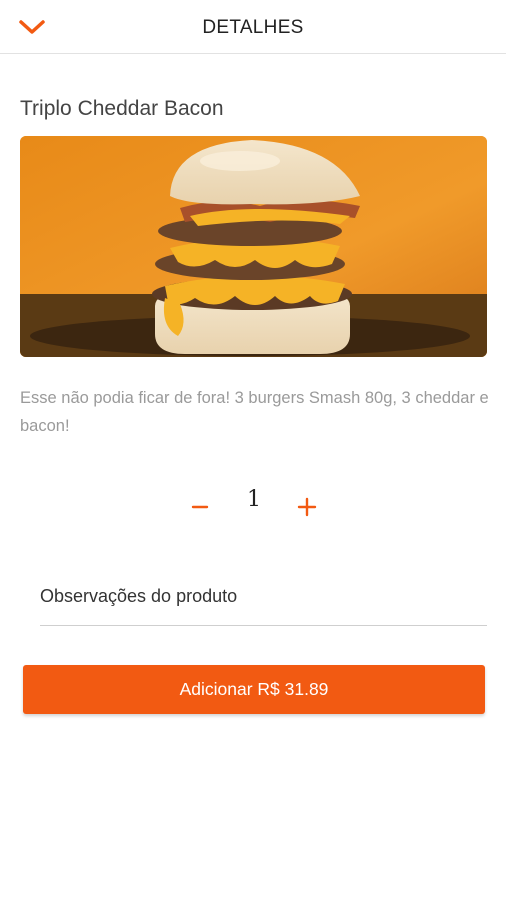  I want to click on product-notes-field: Observações do produto, so click(263, 602).